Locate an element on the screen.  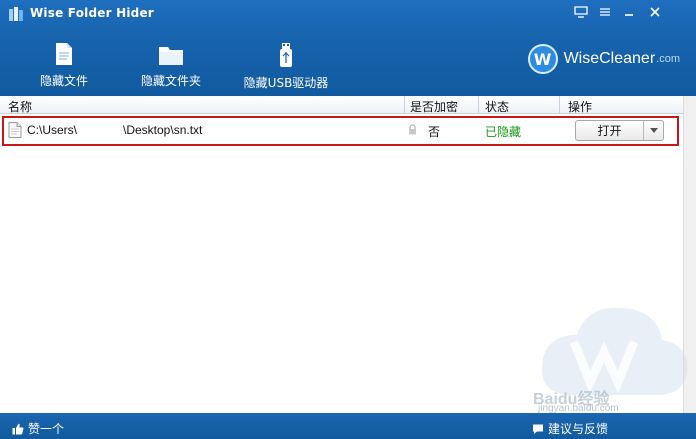
close-icon is located at coordinates (655, 12).